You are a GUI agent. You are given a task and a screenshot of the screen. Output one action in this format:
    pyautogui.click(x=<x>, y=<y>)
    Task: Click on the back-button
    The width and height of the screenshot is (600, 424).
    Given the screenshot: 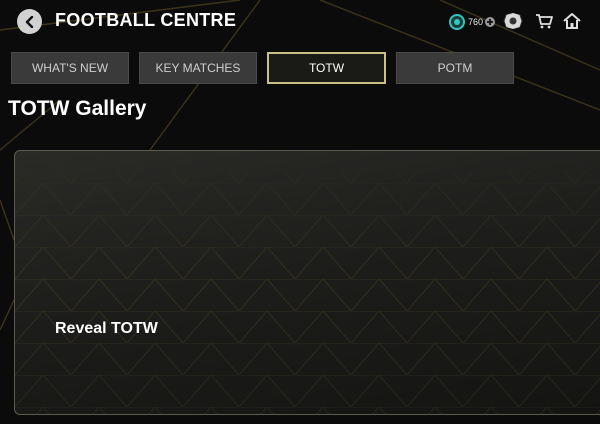 What is the action you would take?
    pyautogui.click(x=29, y=21)
    